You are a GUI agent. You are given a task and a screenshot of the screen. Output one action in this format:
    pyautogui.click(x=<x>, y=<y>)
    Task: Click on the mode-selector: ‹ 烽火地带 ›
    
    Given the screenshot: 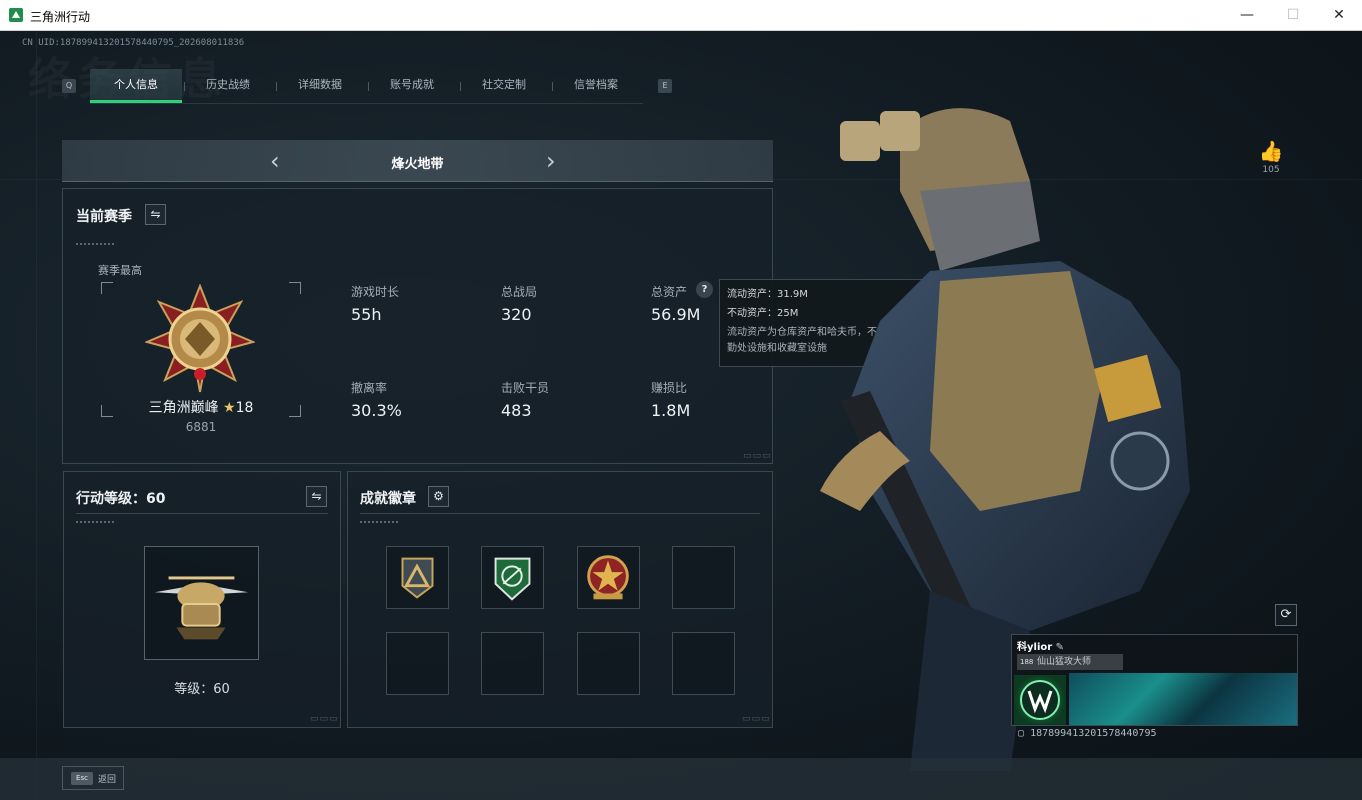 What is the action you would take?
    pyautogui.click(x=417, y=161)
    